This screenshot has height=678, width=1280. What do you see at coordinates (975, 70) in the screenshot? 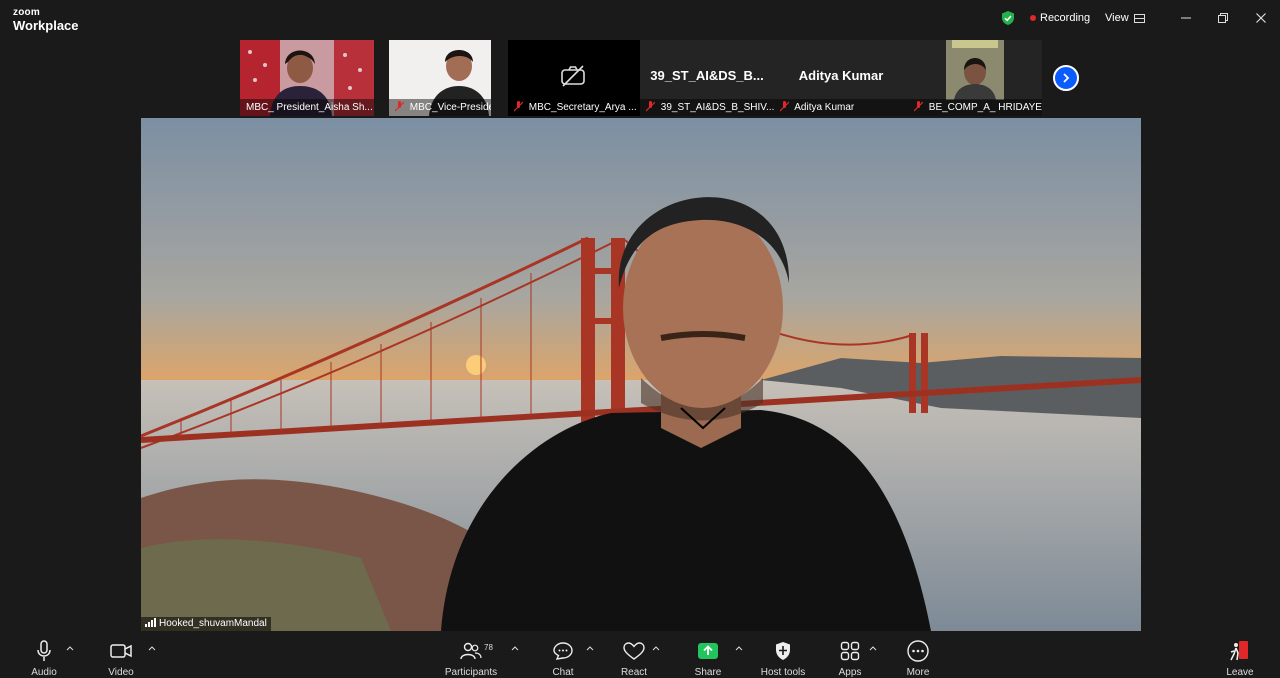
I see `participant-video` at bounding box center [975, 70].